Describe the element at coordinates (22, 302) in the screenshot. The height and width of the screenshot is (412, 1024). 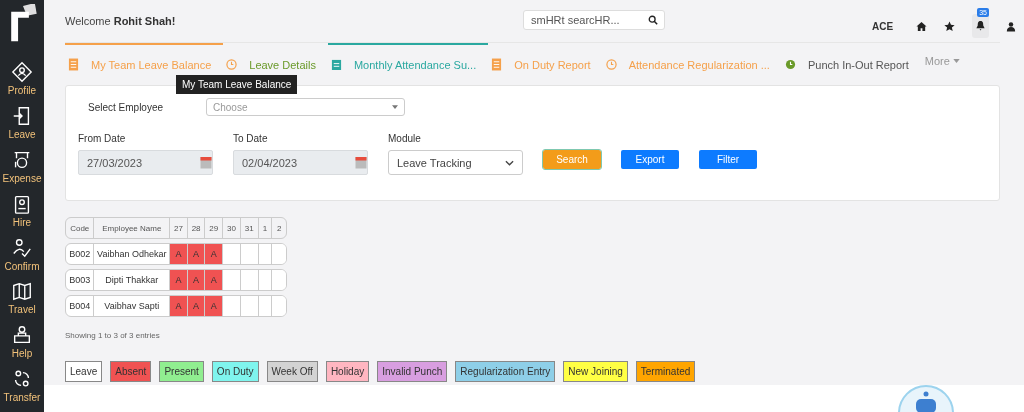
I see `sidebar-item: Travel` at that location.